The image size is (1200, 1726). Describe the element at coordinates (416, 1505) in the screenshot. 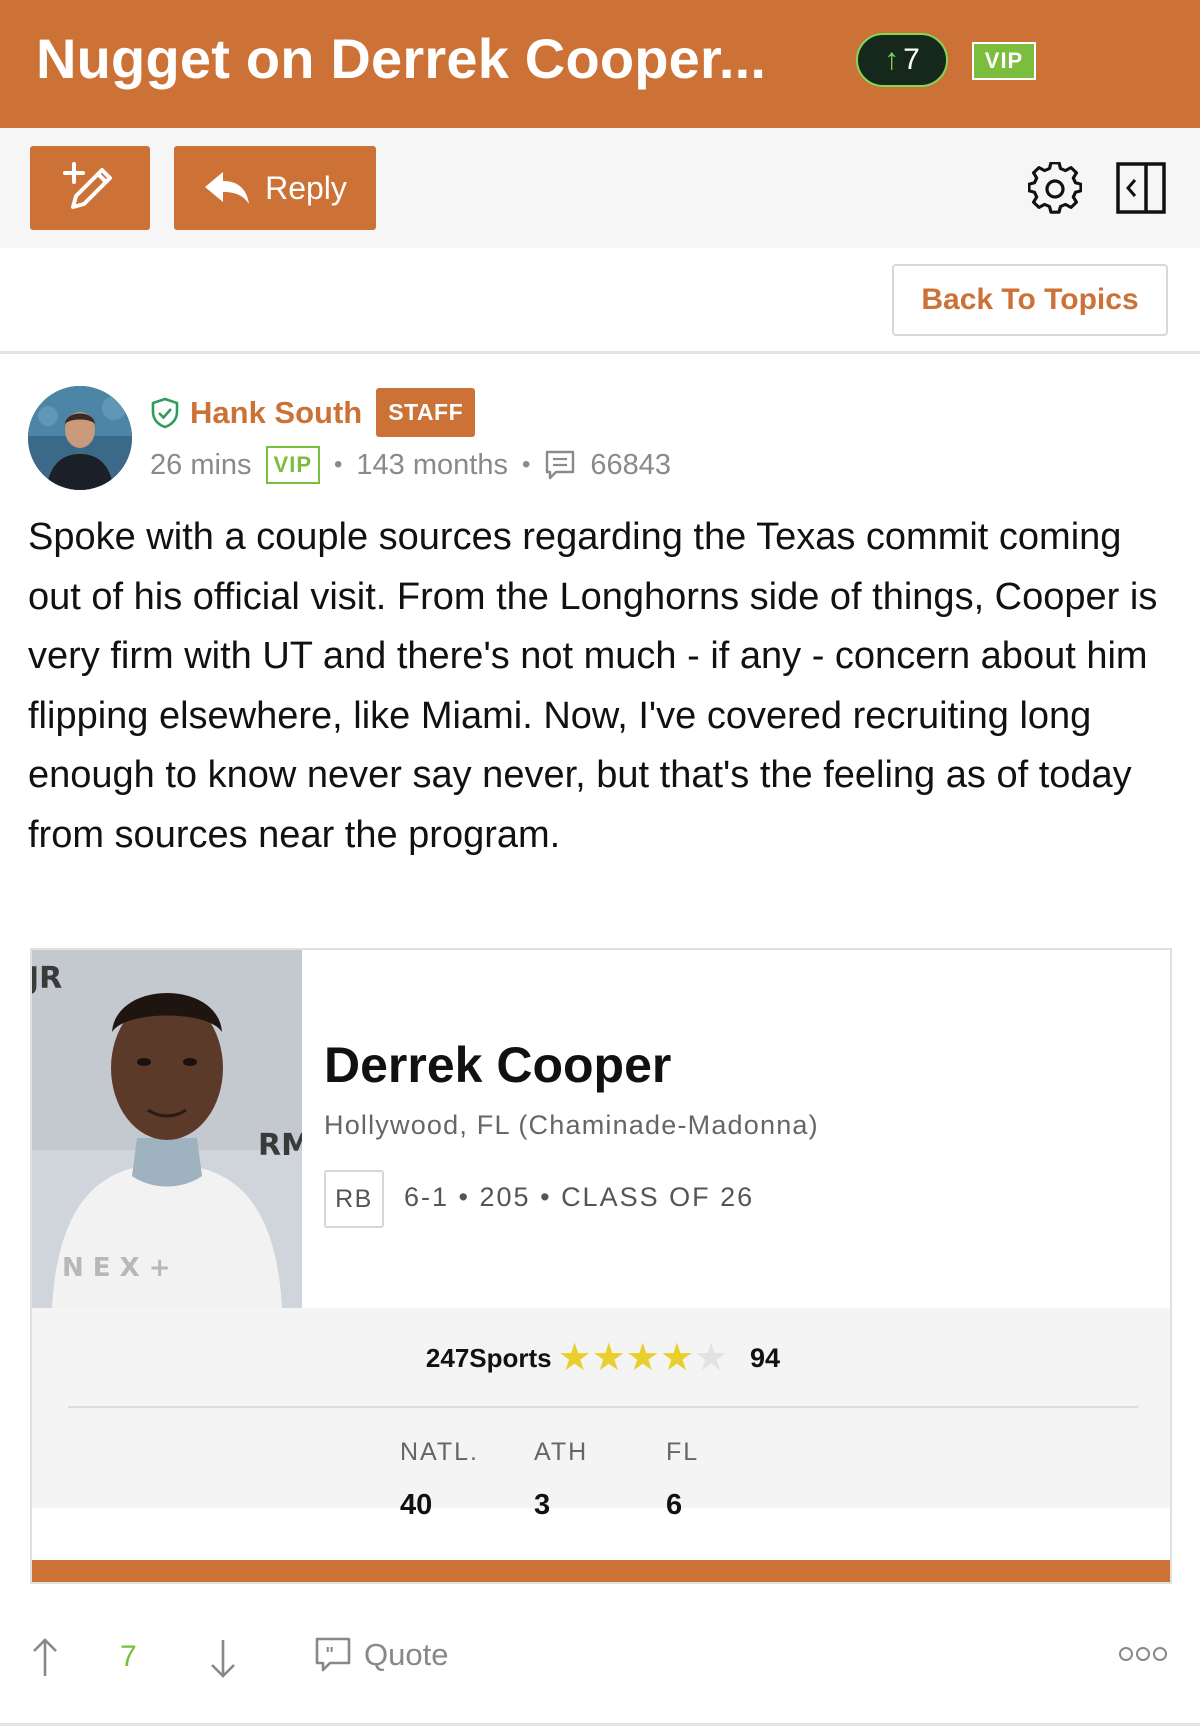

I see `rank-value: 40` at that location.